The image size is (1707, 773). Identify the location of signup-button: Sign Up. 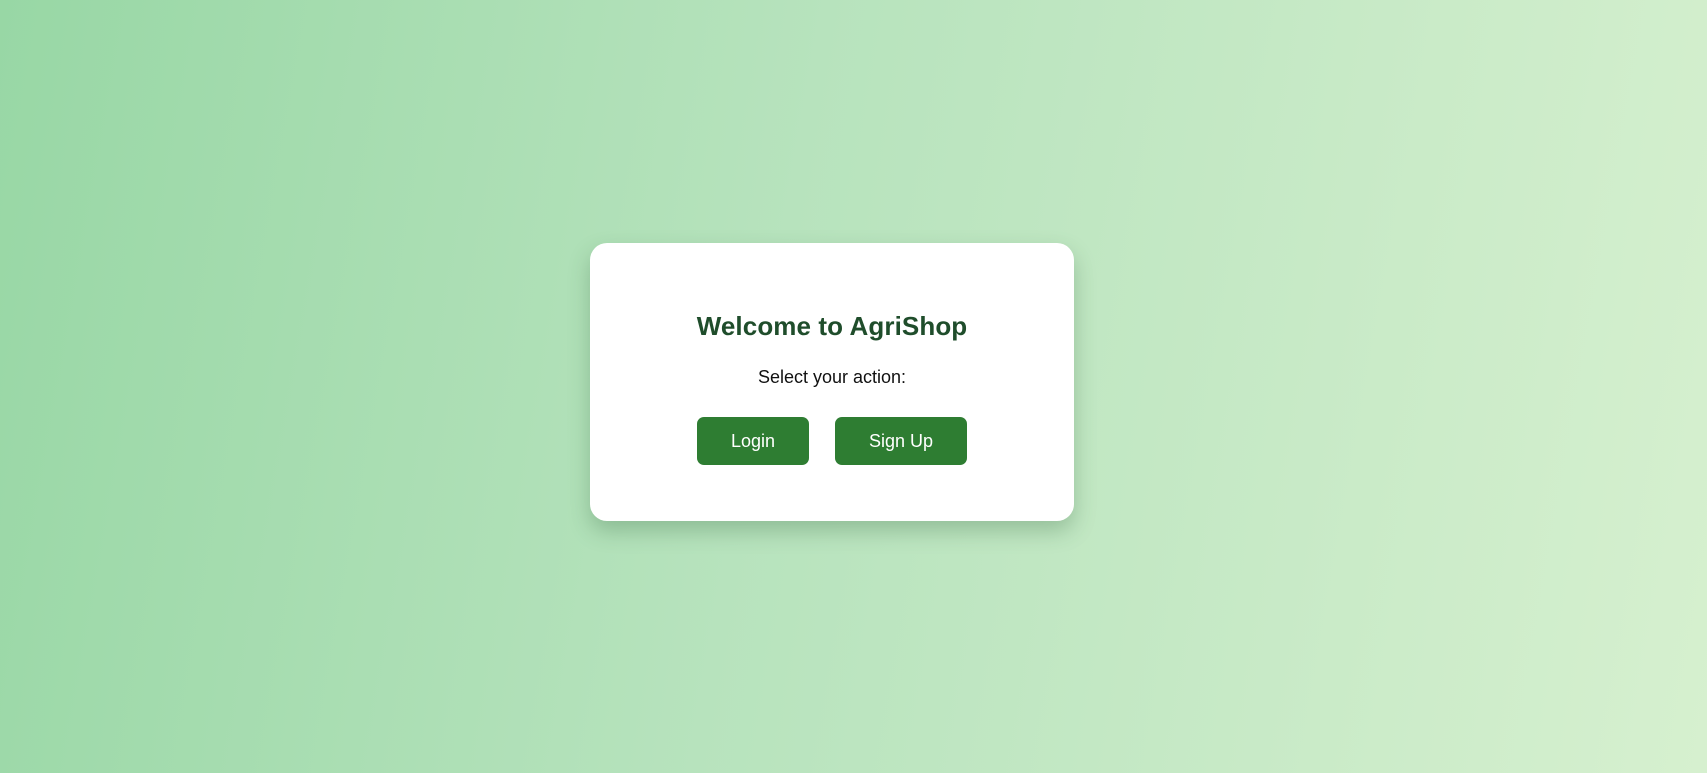
(901, 441).